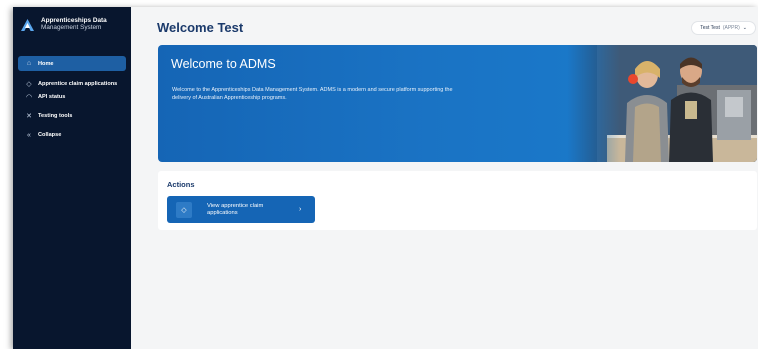 The width and height of the screenshot is (758, 349). What do you see at coordinates (27, 25) in the screenshot?
I see `adms-logo-icon` at bounding box center [27, 25].